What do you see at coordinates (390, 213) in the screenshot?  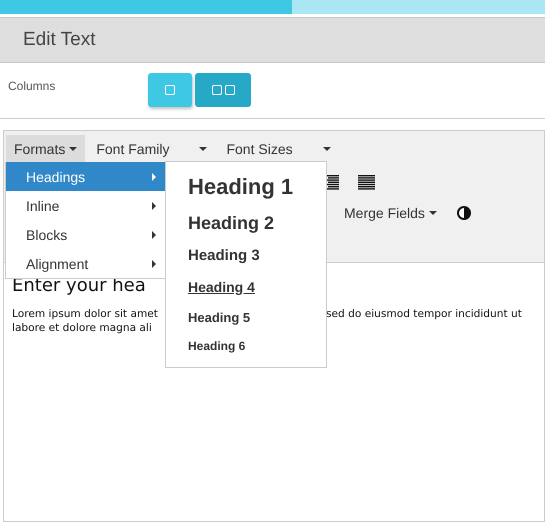 I see `merge-fields-dropdown: Merge Fields` at bounding box center [390, 213].